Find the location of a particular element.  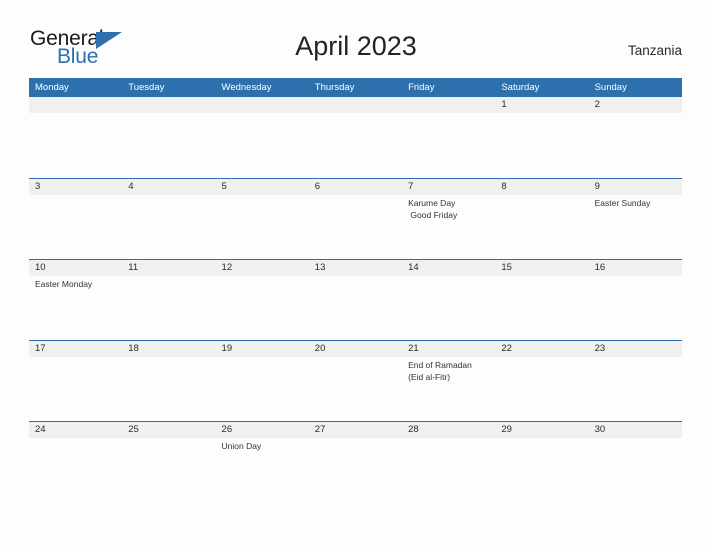

day-number: 3 is located at coordinates (38, 186).